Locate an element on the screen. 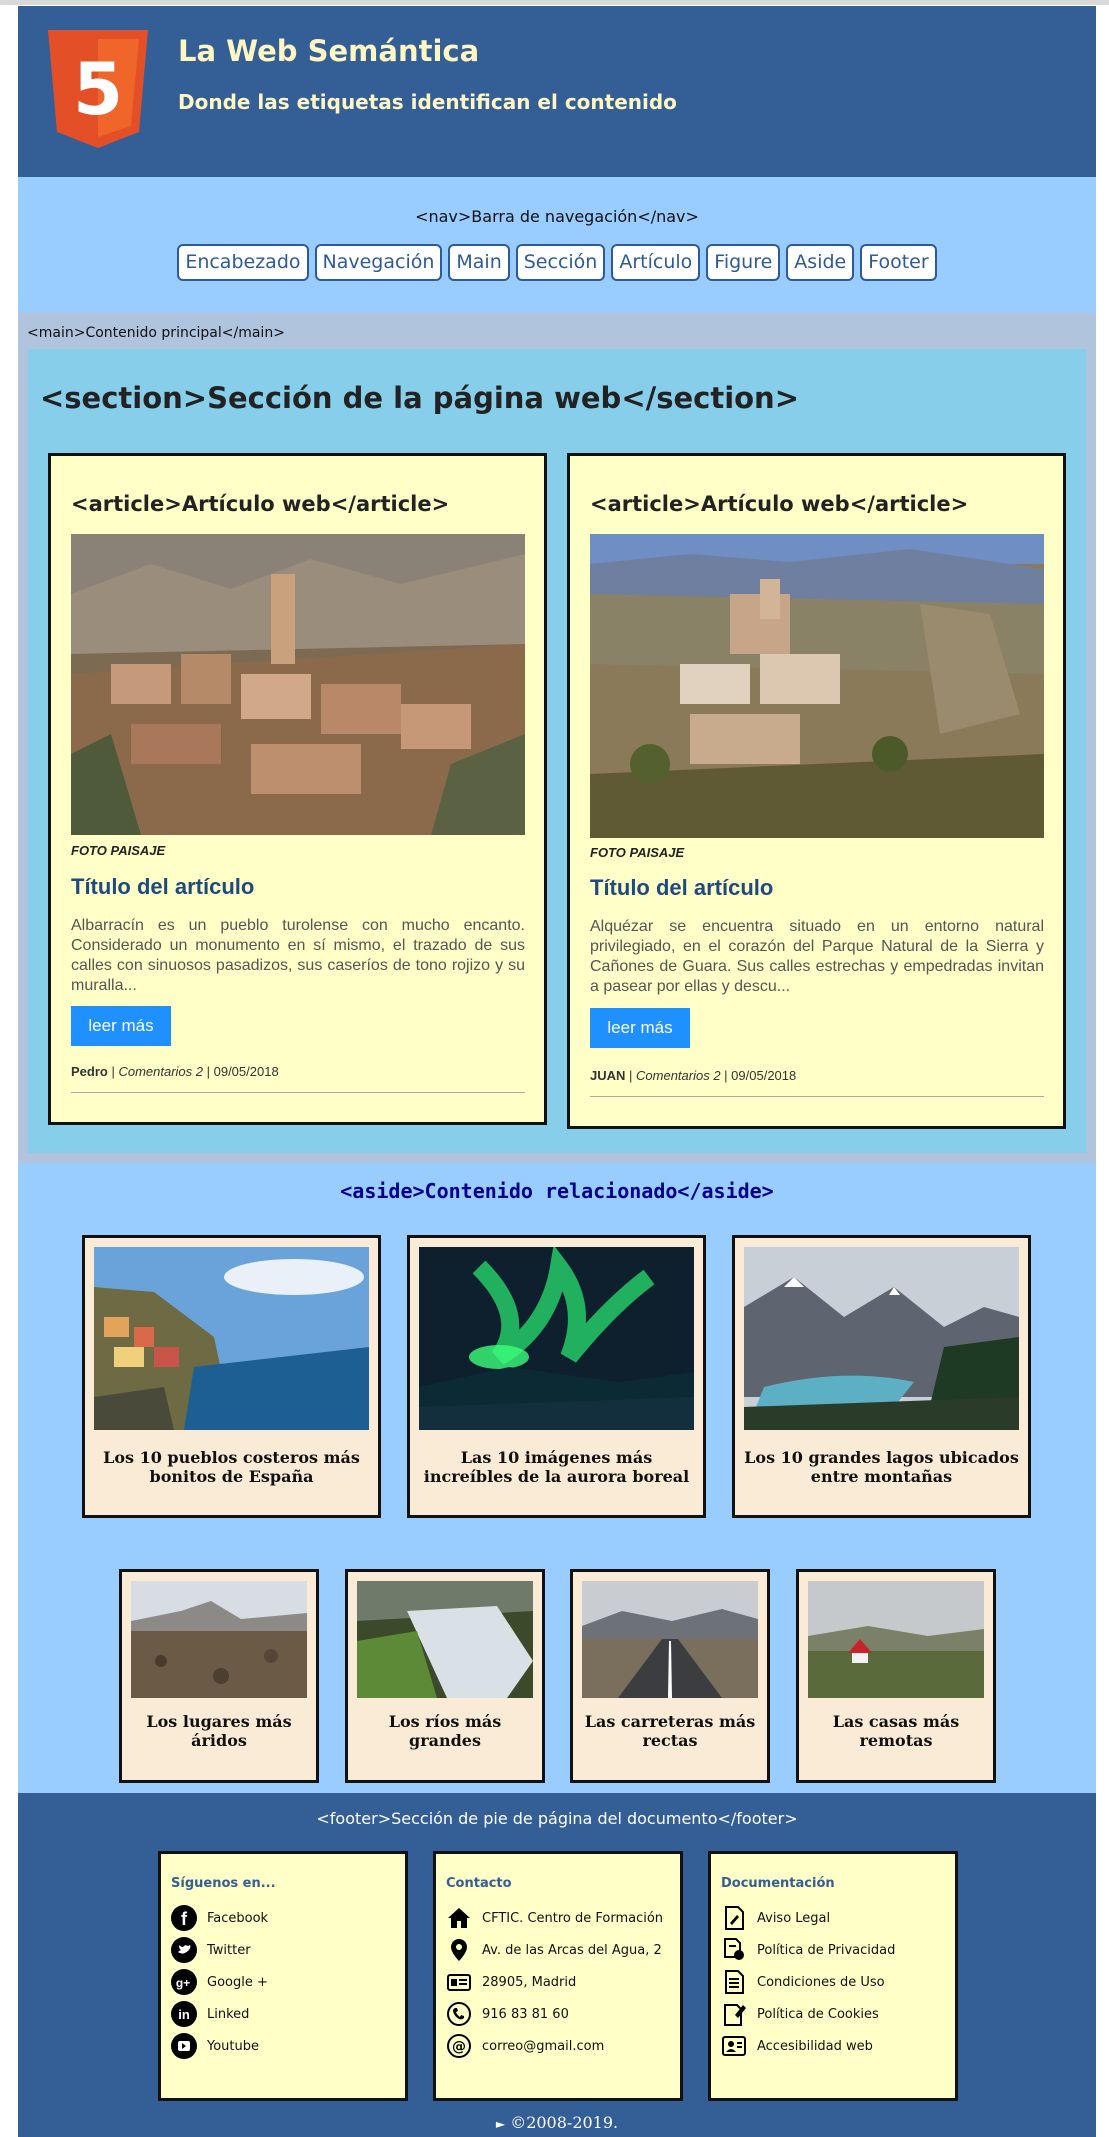  related-card: Los ríos más grandes is located at coordinates (445, 1676).